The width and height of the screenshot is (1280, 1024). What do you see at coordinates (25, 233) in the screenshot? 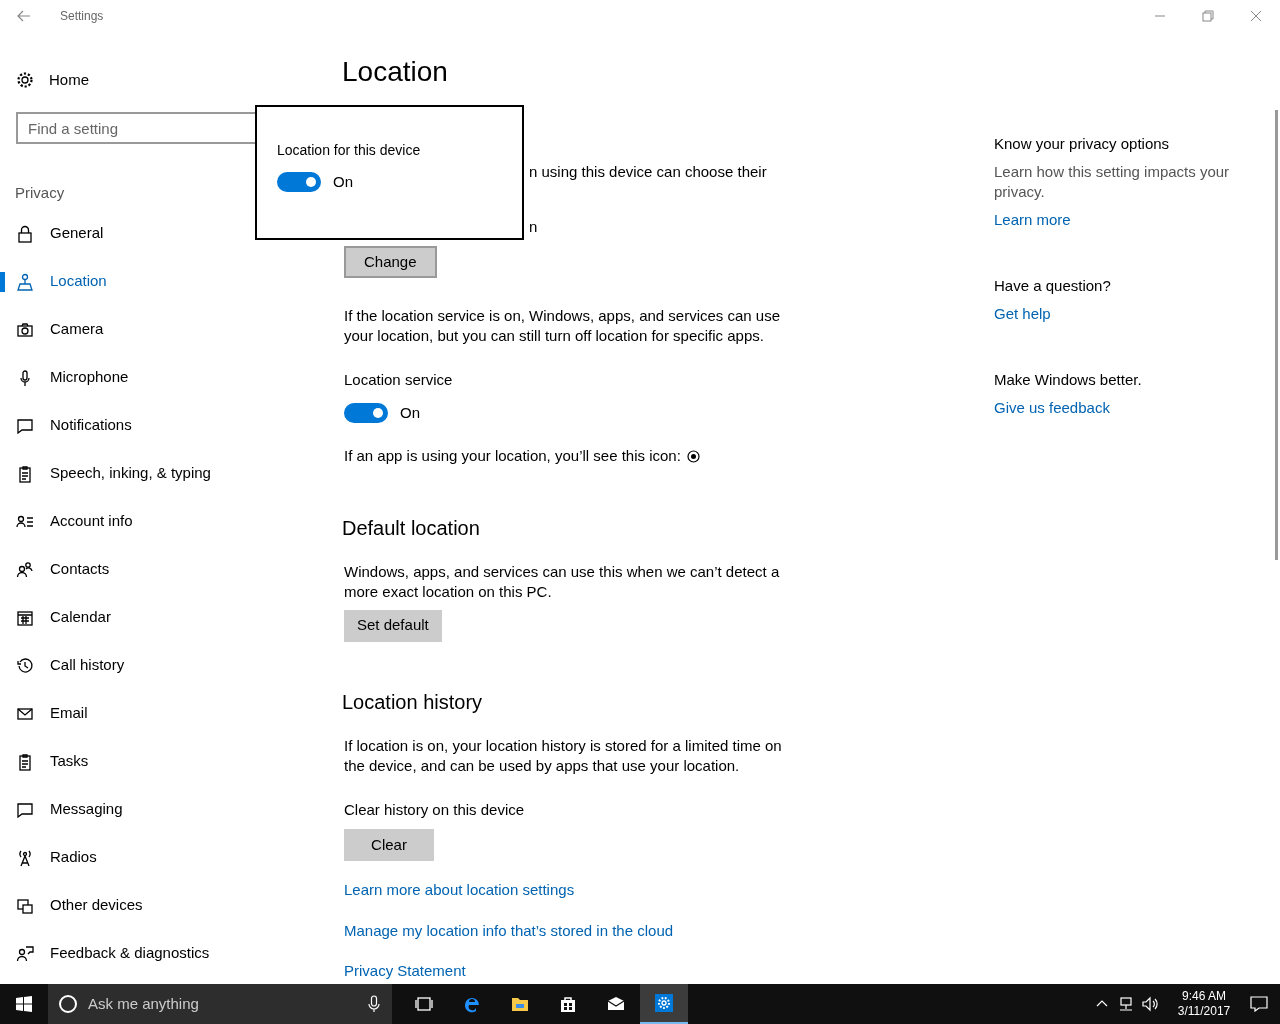
I see `lock-icon` at bounding box center [25, 233].